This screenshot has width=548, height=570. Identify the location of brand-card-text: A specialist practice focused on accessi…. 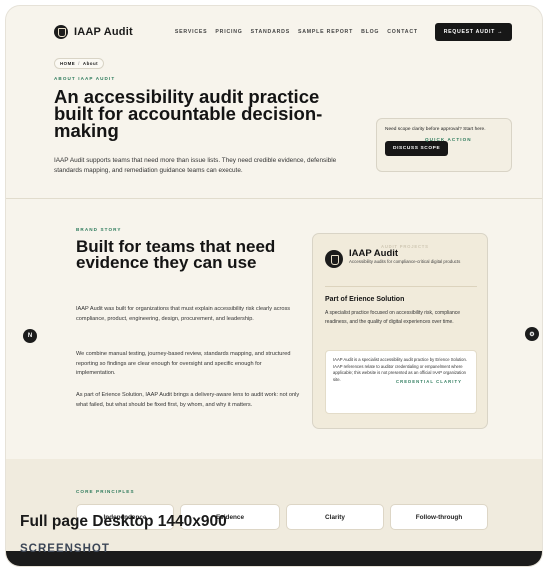
(393, 317).